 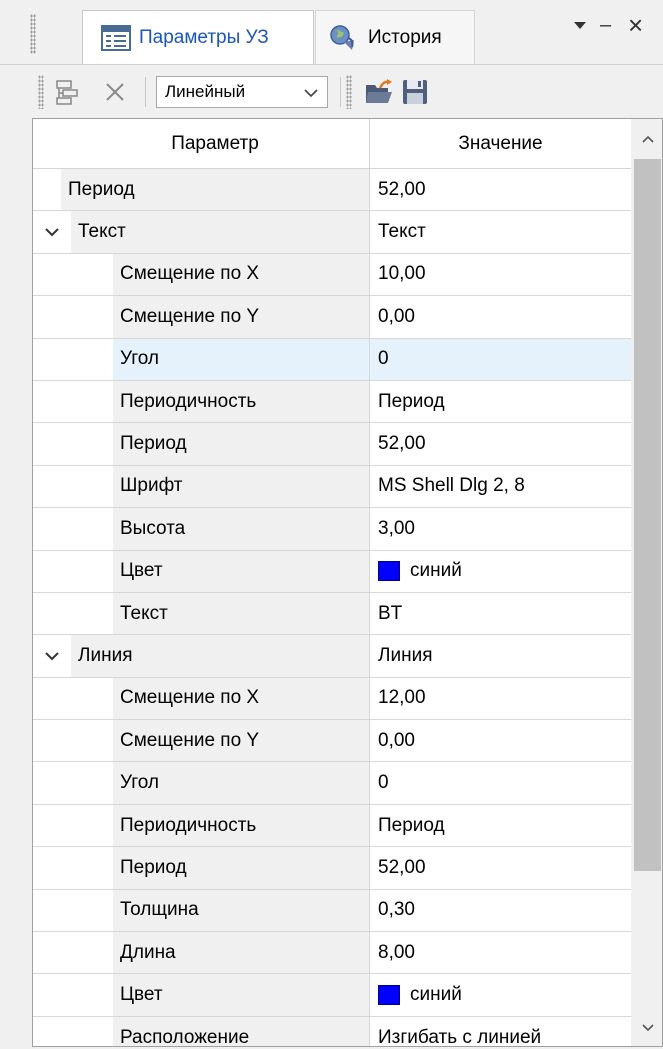 What do you see at coordinates (500, 911) in the screenshot?
I see `property-value-cell: 0,30` at bounding box center [500, 911].